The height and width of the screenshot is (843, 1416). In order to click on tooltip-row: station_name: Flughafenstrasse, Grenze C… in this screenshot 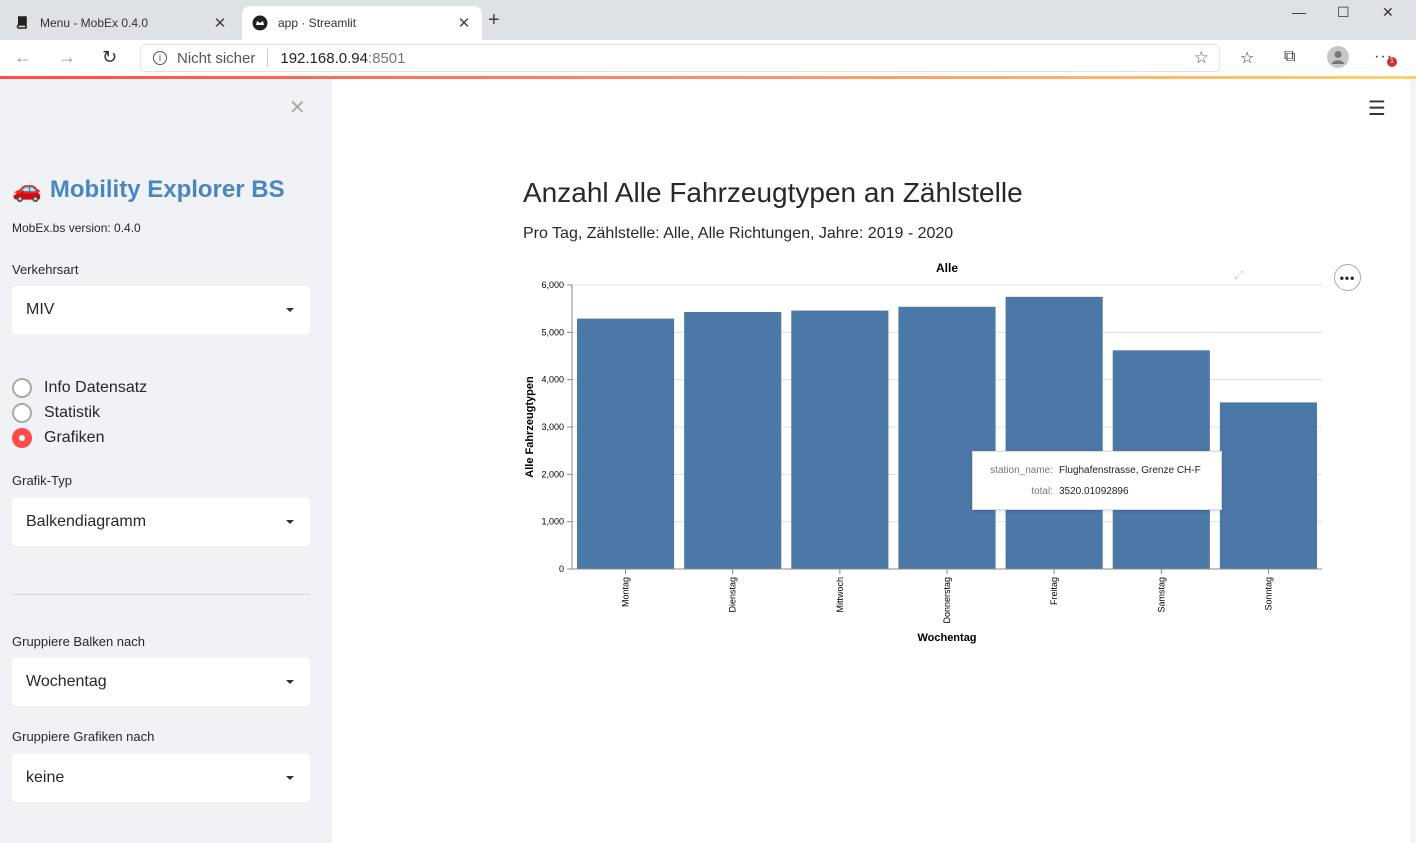, I will do `click(1087, 470)`.